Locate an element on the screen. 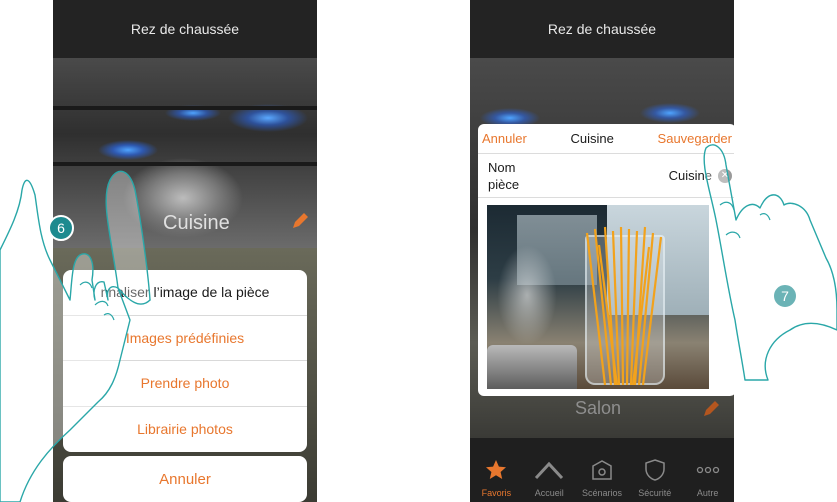 The image size is (837, 502). room-name-field: Cuisine ✕ is located at coordinates (700, 175).